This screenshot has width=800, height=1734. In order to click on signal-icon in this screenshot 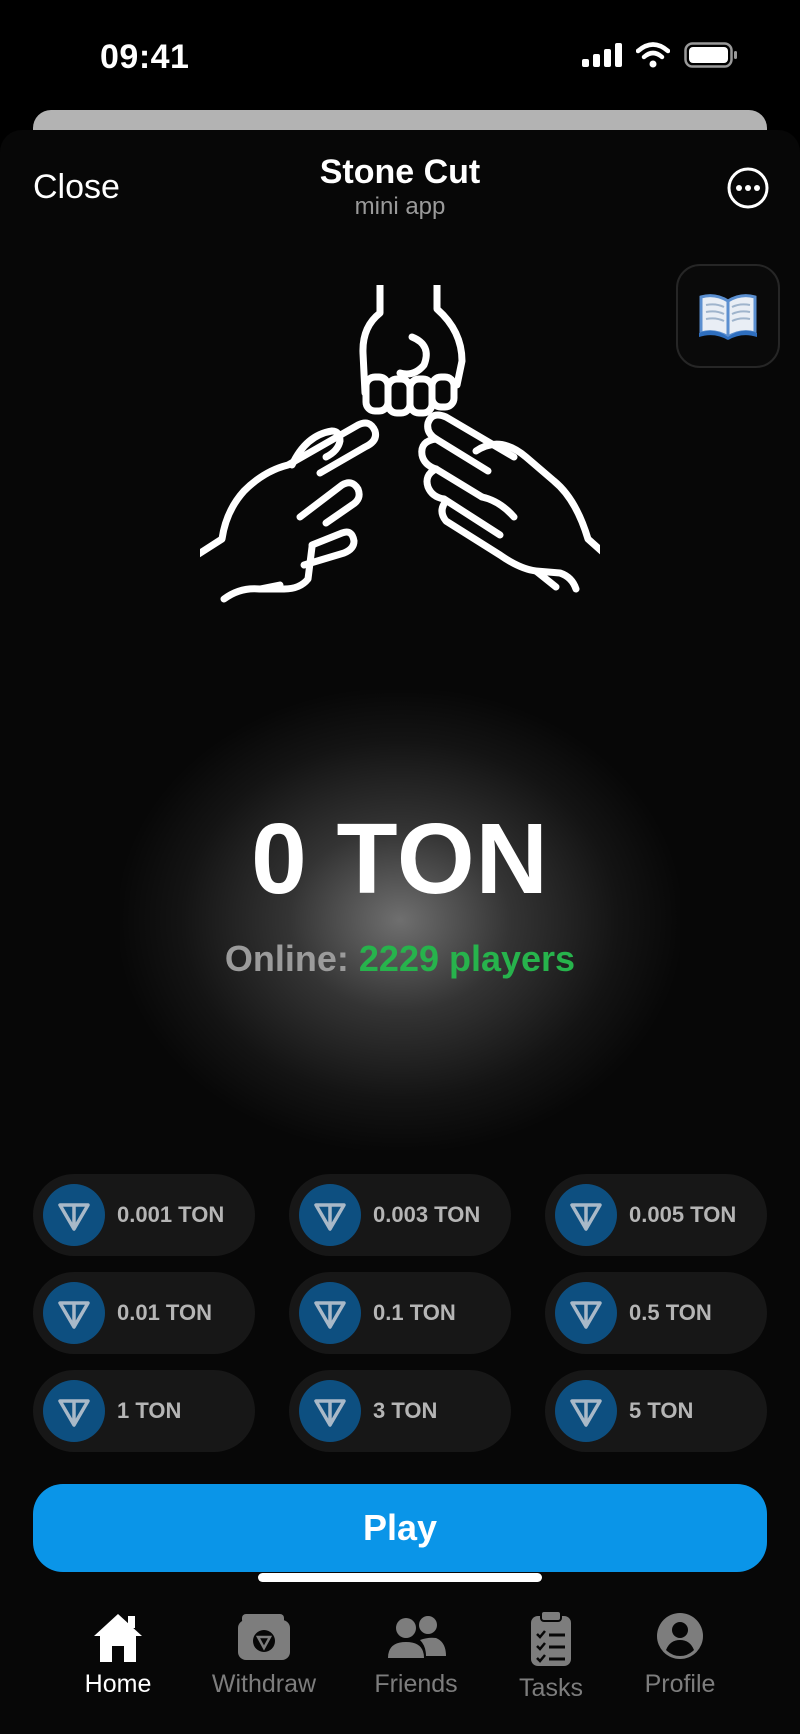, I will do `click(602, 55)`.